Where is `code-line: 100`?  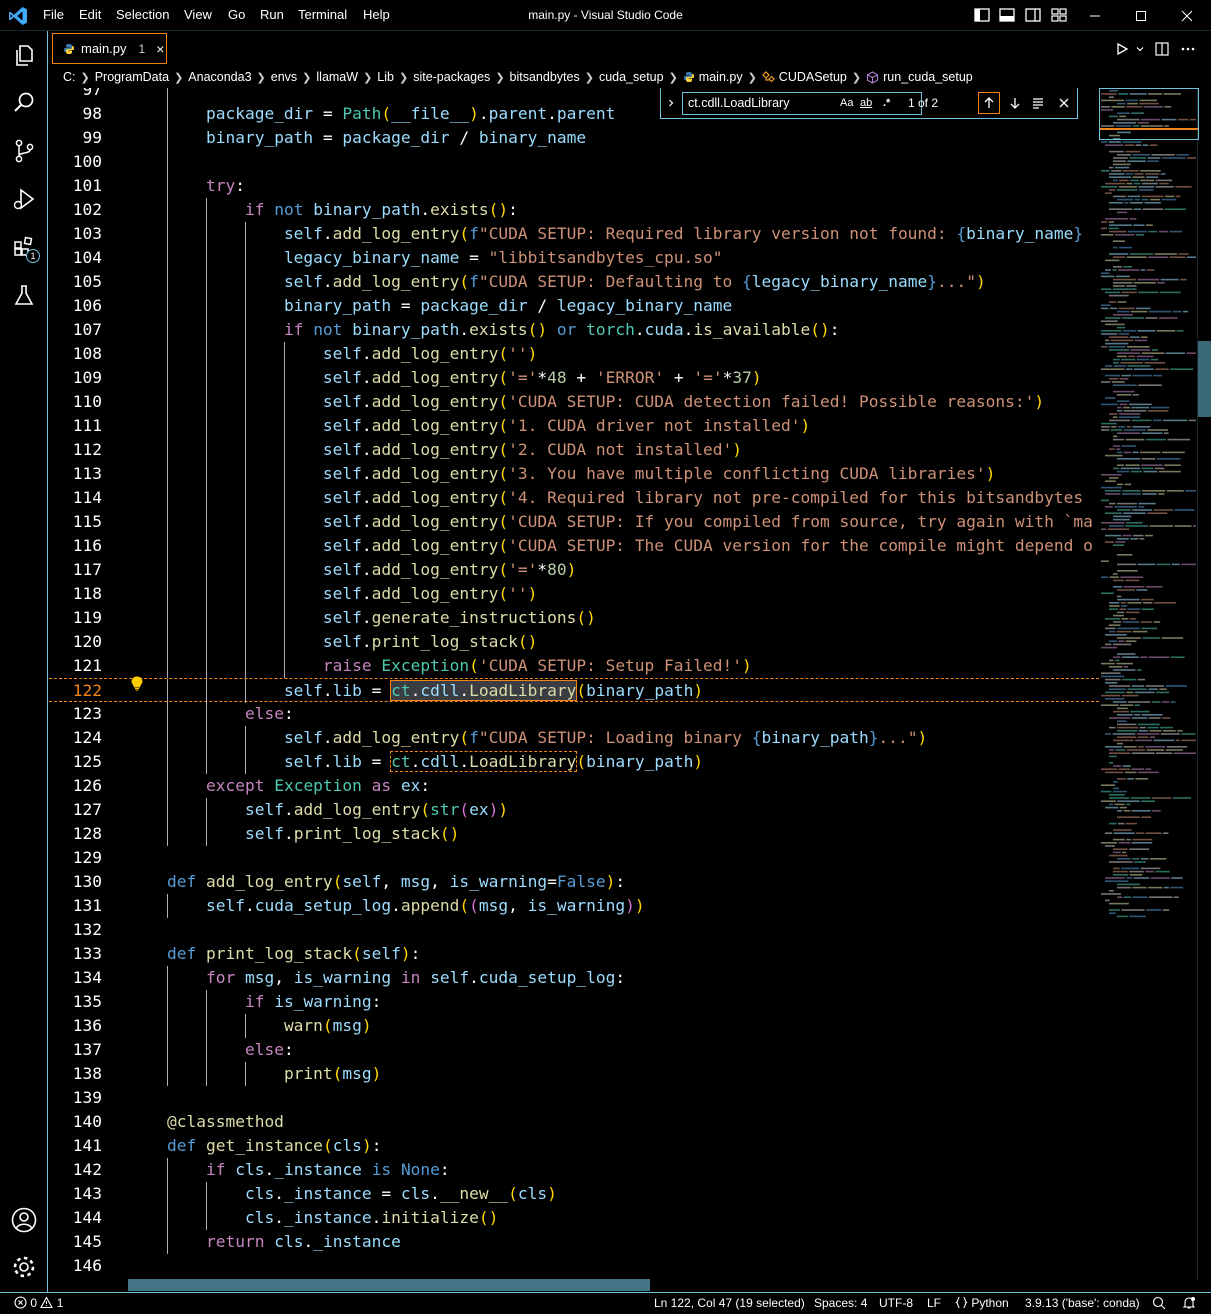 code-line: 100 is located at coordinates (574, 162).